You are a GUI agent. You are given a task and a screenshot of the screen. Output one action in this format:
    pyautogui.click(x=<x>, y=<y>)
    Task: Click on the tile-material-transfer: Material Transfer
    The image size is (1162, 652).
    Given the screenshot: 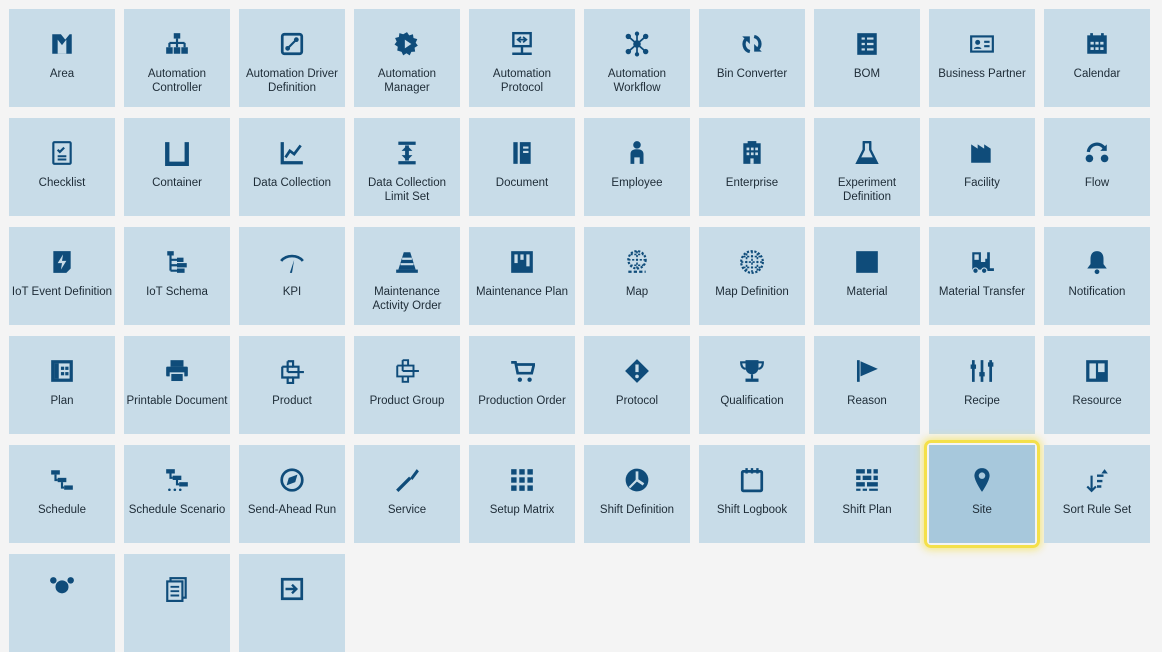 What is the action you would take?
    pyautogui.click(x=982, y=276)
    